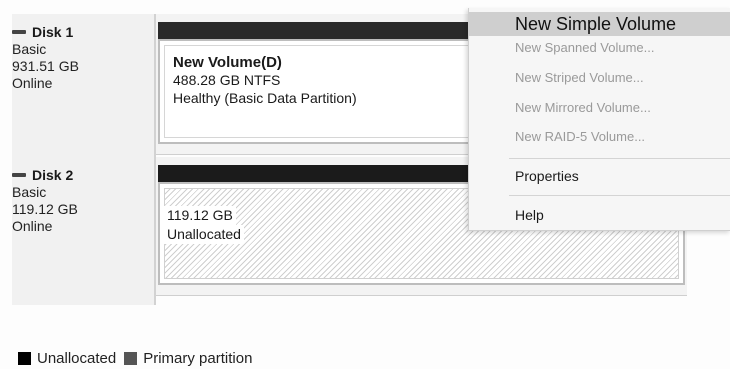 Image resolution: width=730 pixels, height=369 pixels. I want to click on disk-size: 931.51 GB, so click(45, 66).